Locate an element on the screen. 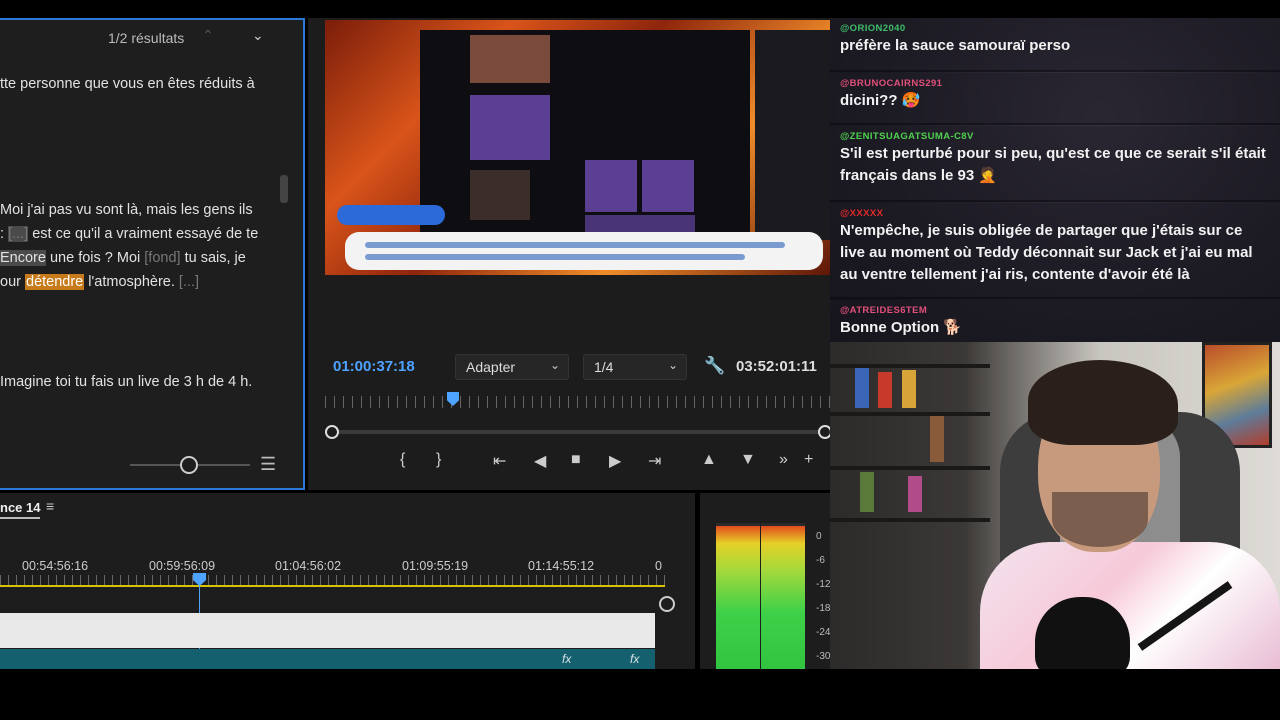 This screenshot has height=720, width=1280. streamer-hoodie is located at coordinates (1130, 605).